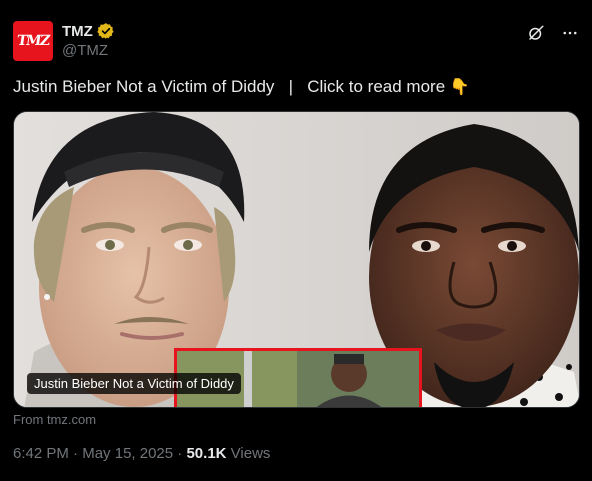 The image size is (592, 481). What do you see at coordinates (54, 419) in the screenshot?
I see `link-source: From tmz.com` at bounding box center [54, 419].